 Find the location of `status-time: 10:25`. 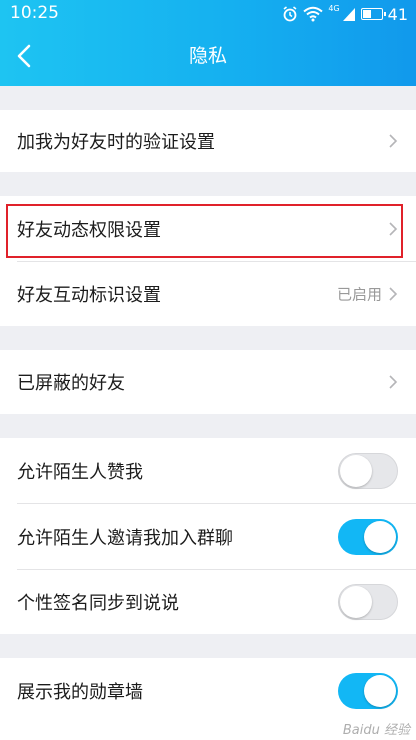

status-time: 10:25 is located at coordinates (34, 13).